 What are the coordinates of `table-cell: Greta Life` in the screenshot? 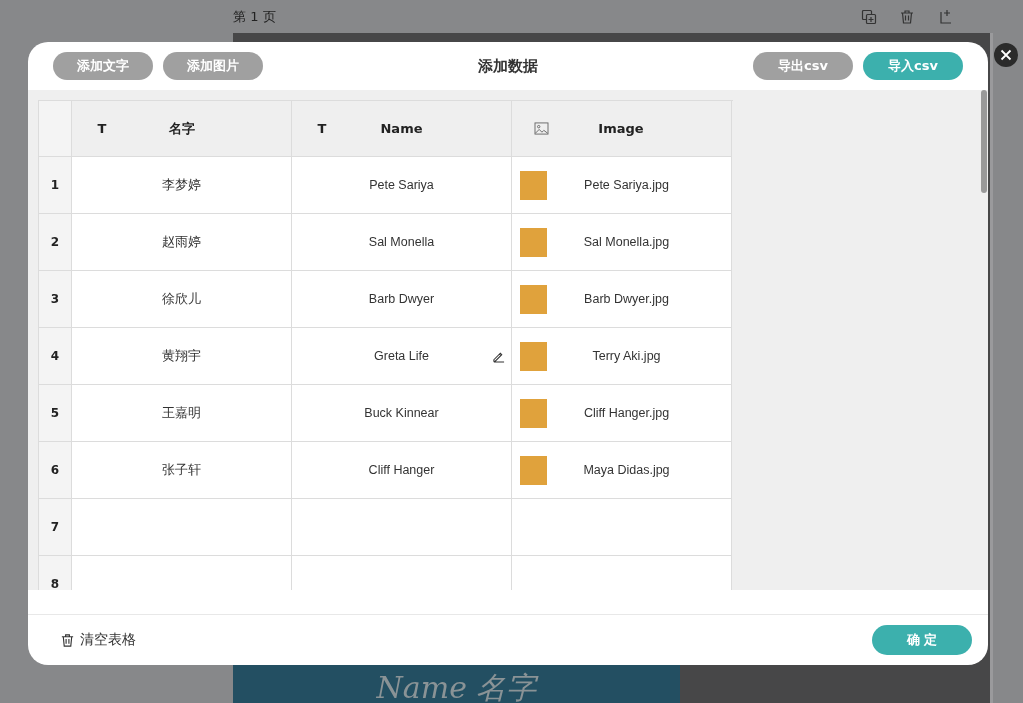 It's located at (402, 356).